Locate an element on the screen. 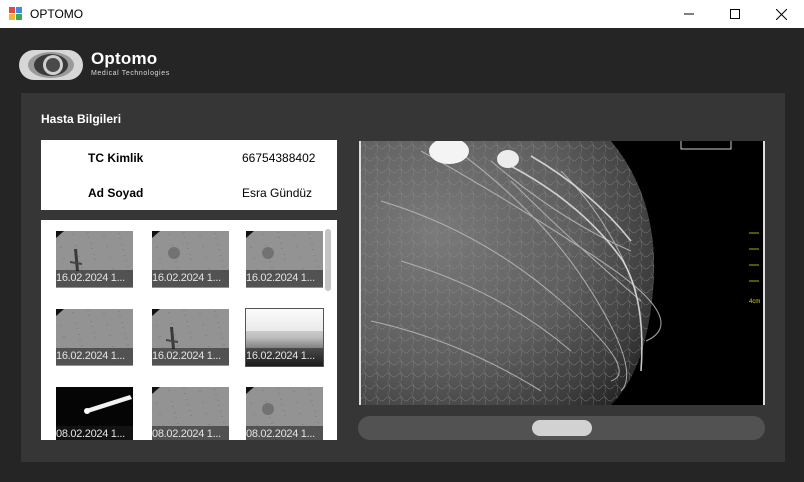 Image resolution: width=804 pixels, height=482 pixels. ad-soyad-label: Ad Soyad is located at coordinates (116, 193).